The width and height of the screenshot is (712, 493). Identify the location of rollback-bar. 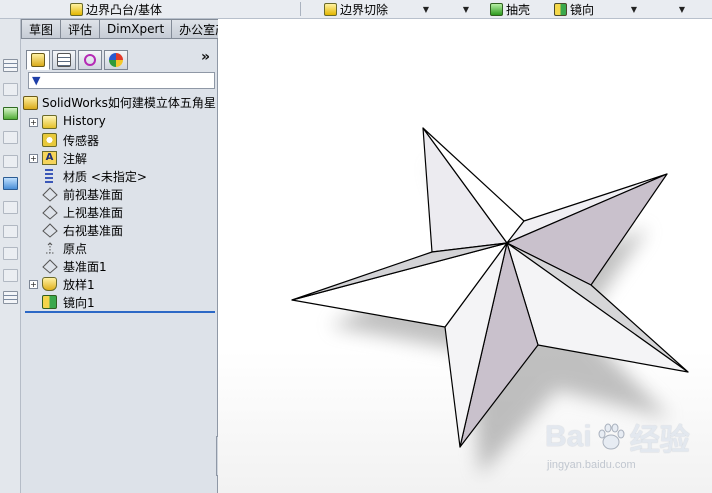
(120, 312).